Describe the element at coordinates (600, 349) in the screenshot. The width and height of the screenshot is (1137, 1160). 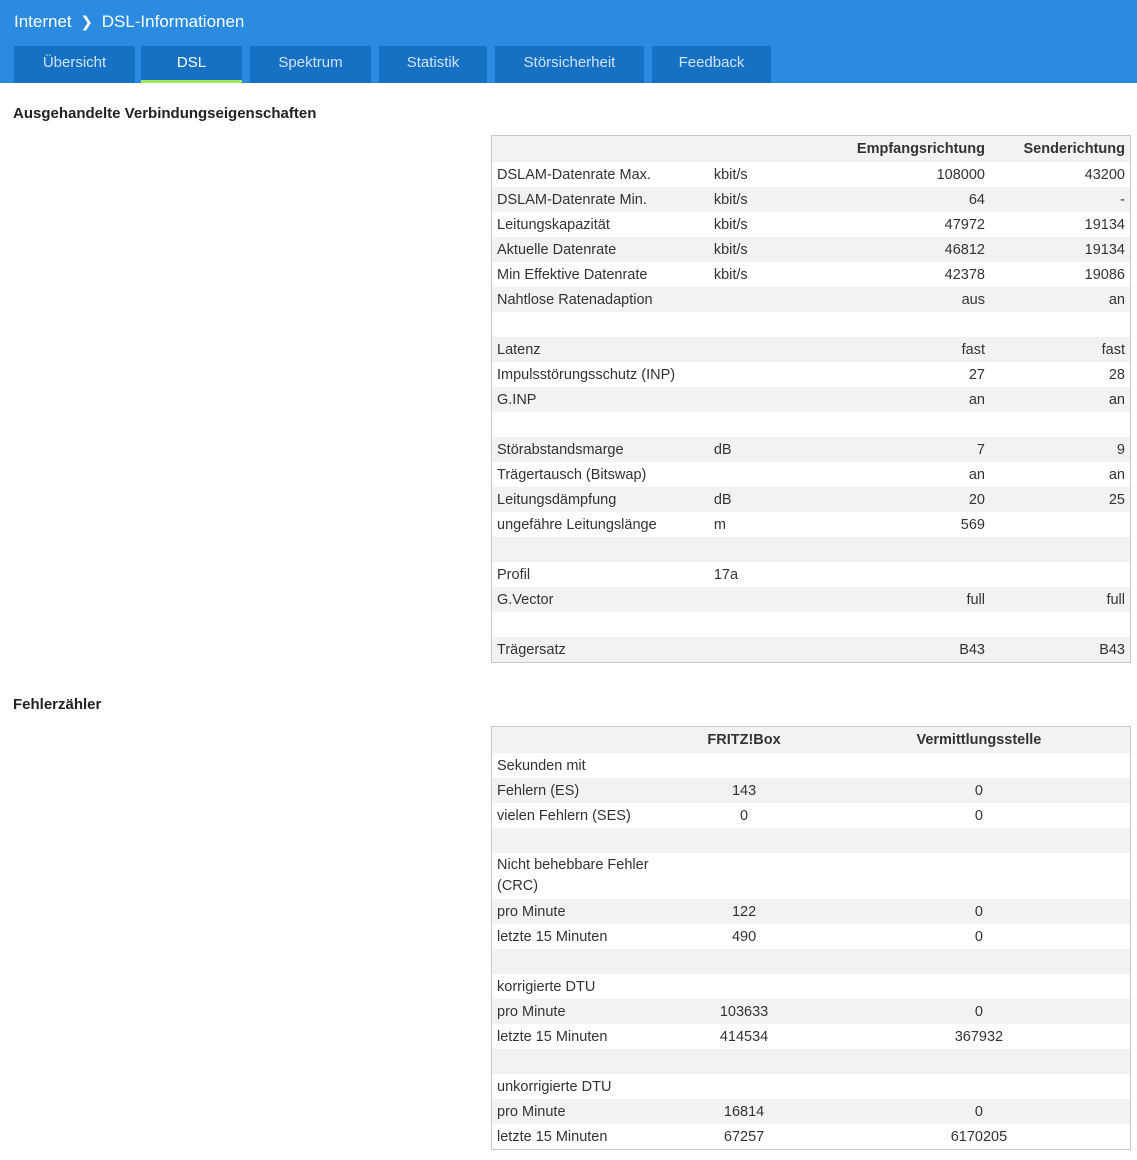
I see `row-label: Latenz` at that location.